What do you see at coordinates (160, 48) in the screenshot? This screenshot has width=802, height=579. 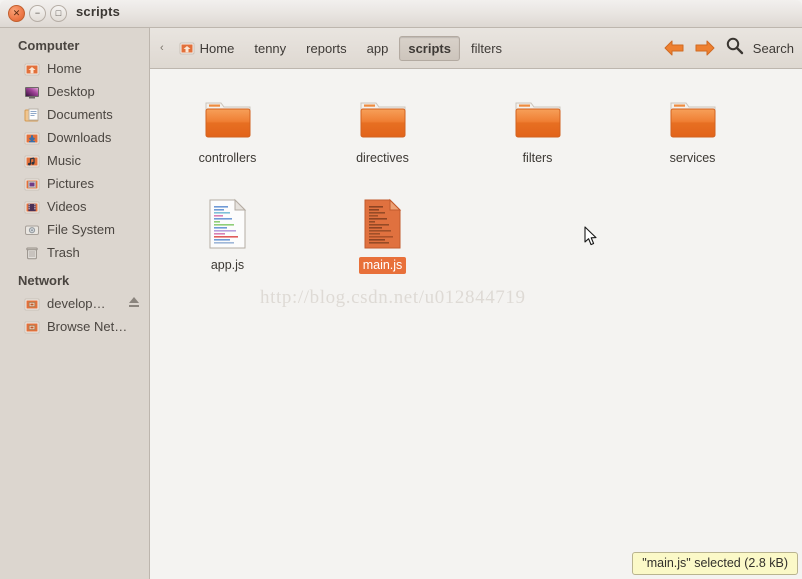 I see `breadcrumb-overflow-icon: ‹` at bounding box center [160, 48].